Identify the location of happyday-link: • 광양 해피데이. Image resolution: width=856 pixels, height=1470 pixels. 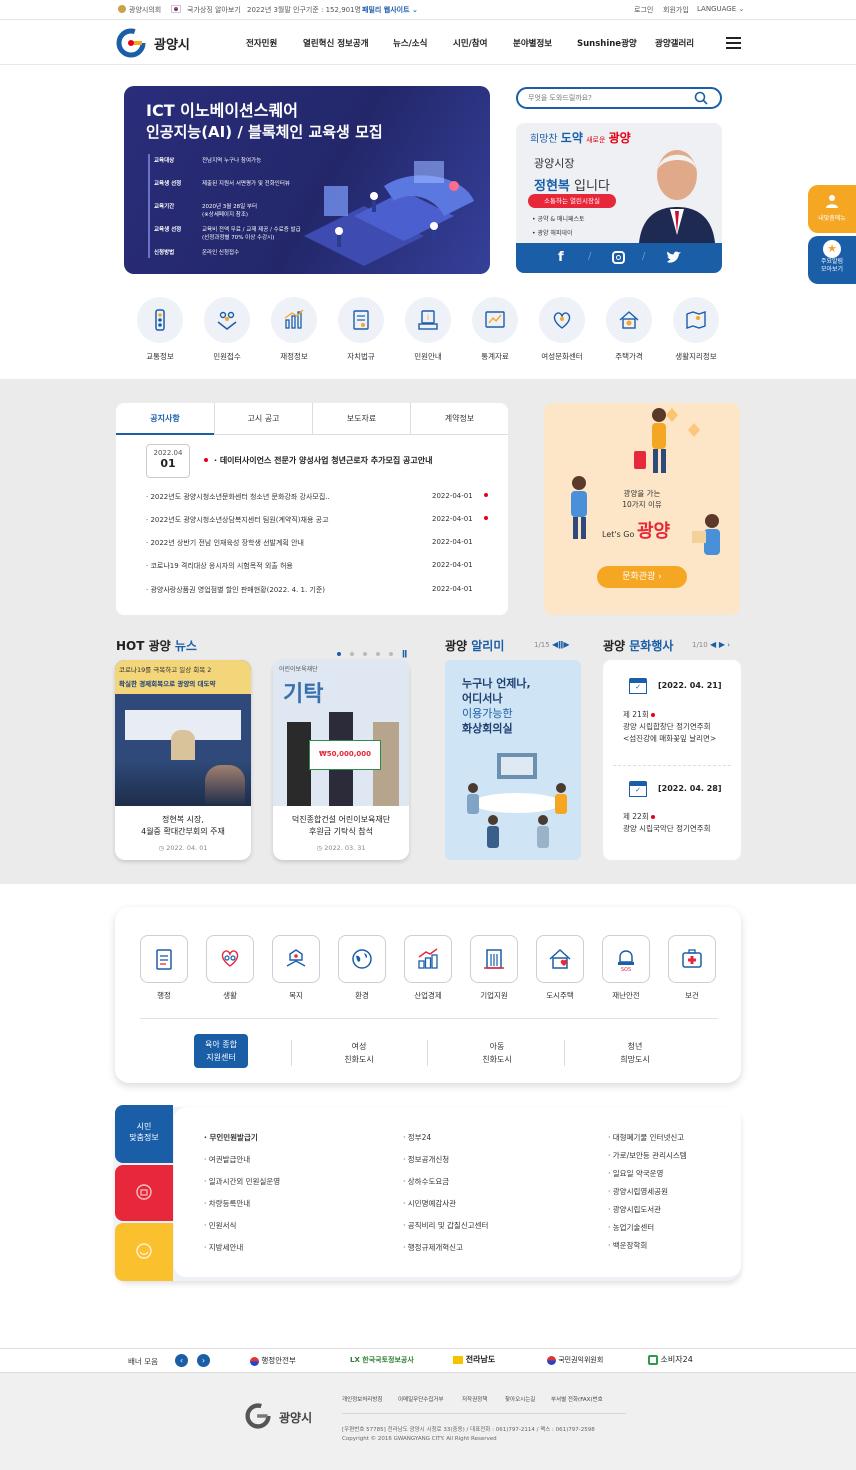
(552, 232).